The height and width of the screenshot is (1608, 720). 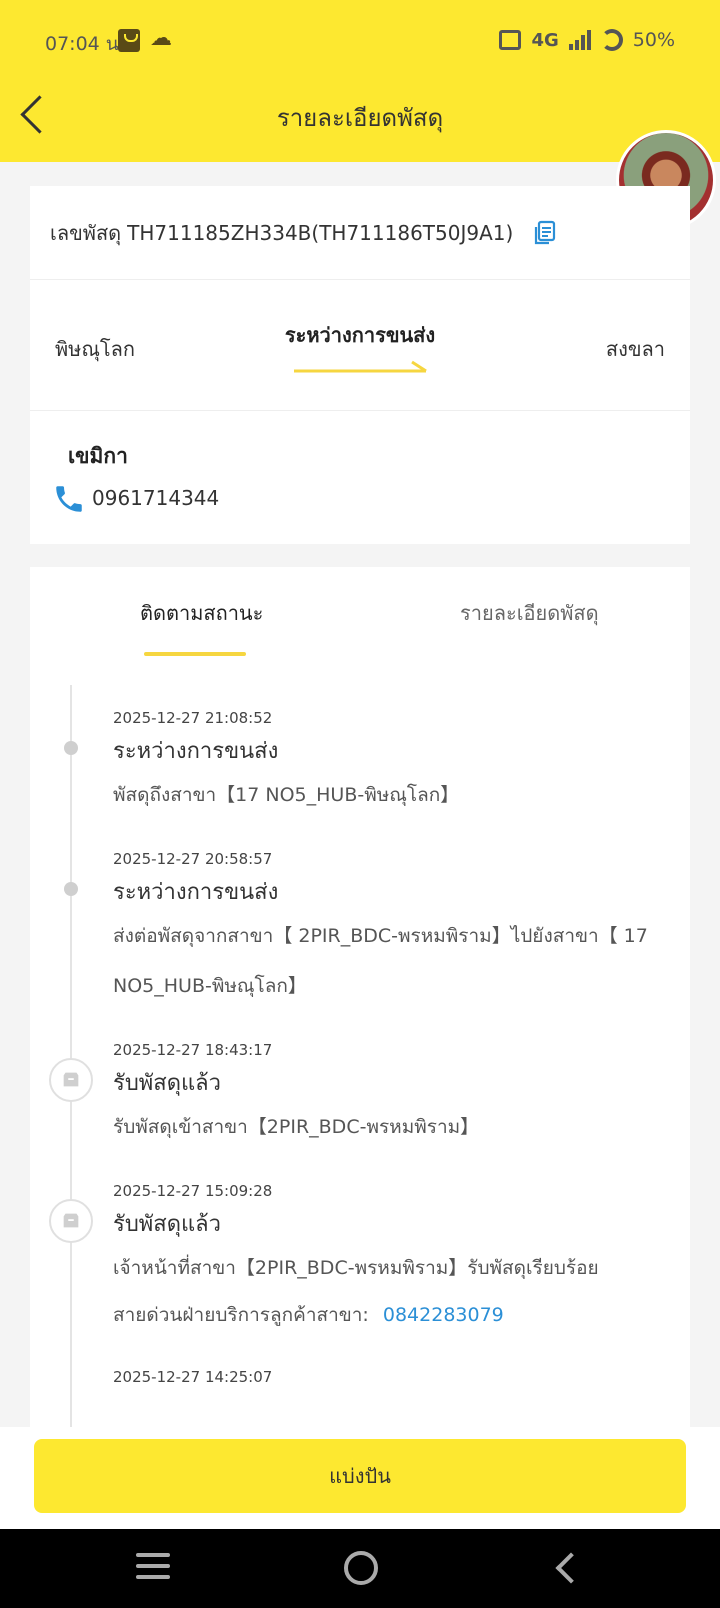 I want to click on event-description: รับพัสดุเข้าสาขา【2PIR_BDC-พรหมพิราม】, so click(x=296, y=1127).